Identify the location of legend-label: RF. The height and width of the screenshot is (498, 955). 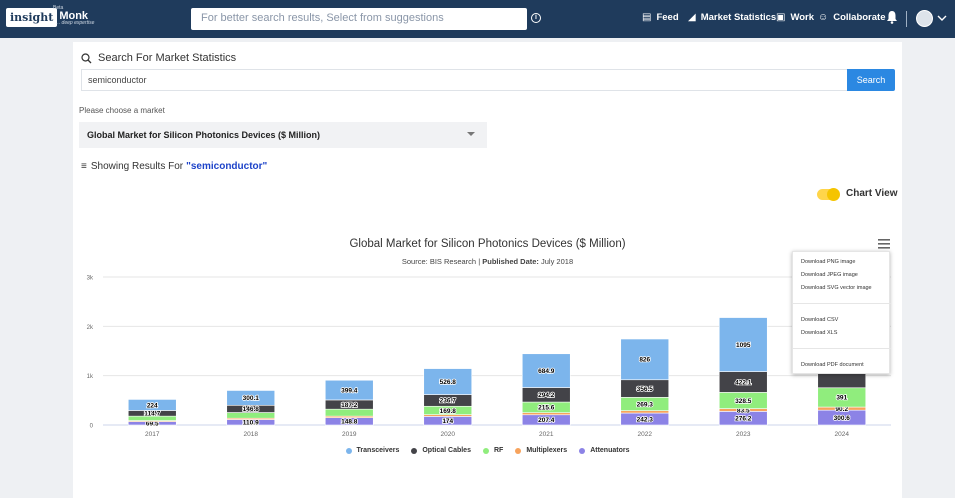
(498, 450).